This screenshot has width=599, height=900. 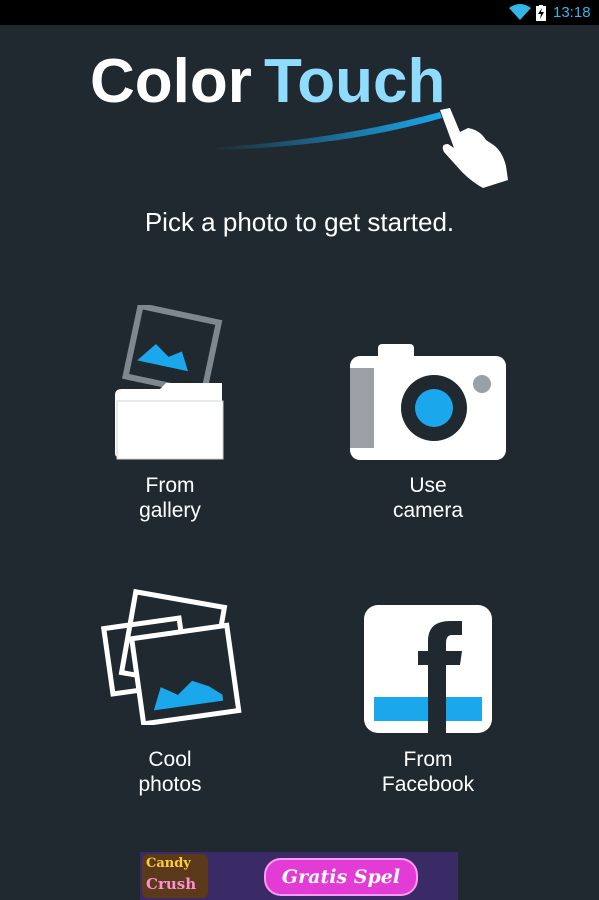 What do you see at coordinates (299, 222) in the screenshot?
I see `tagline: Pick a photo to get started.` at bounding box center [299, 222].